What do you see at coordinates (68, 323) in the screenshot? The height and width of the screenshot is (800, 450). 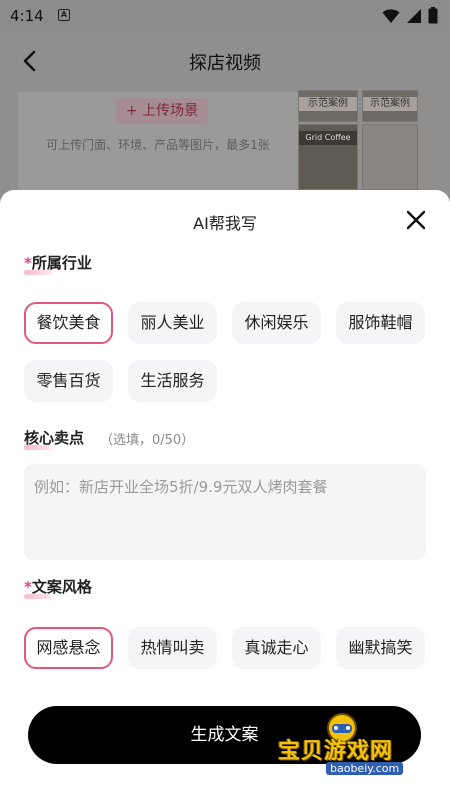 I see `industry-chip: 餐饮美食` at bounding box center [68, 323].